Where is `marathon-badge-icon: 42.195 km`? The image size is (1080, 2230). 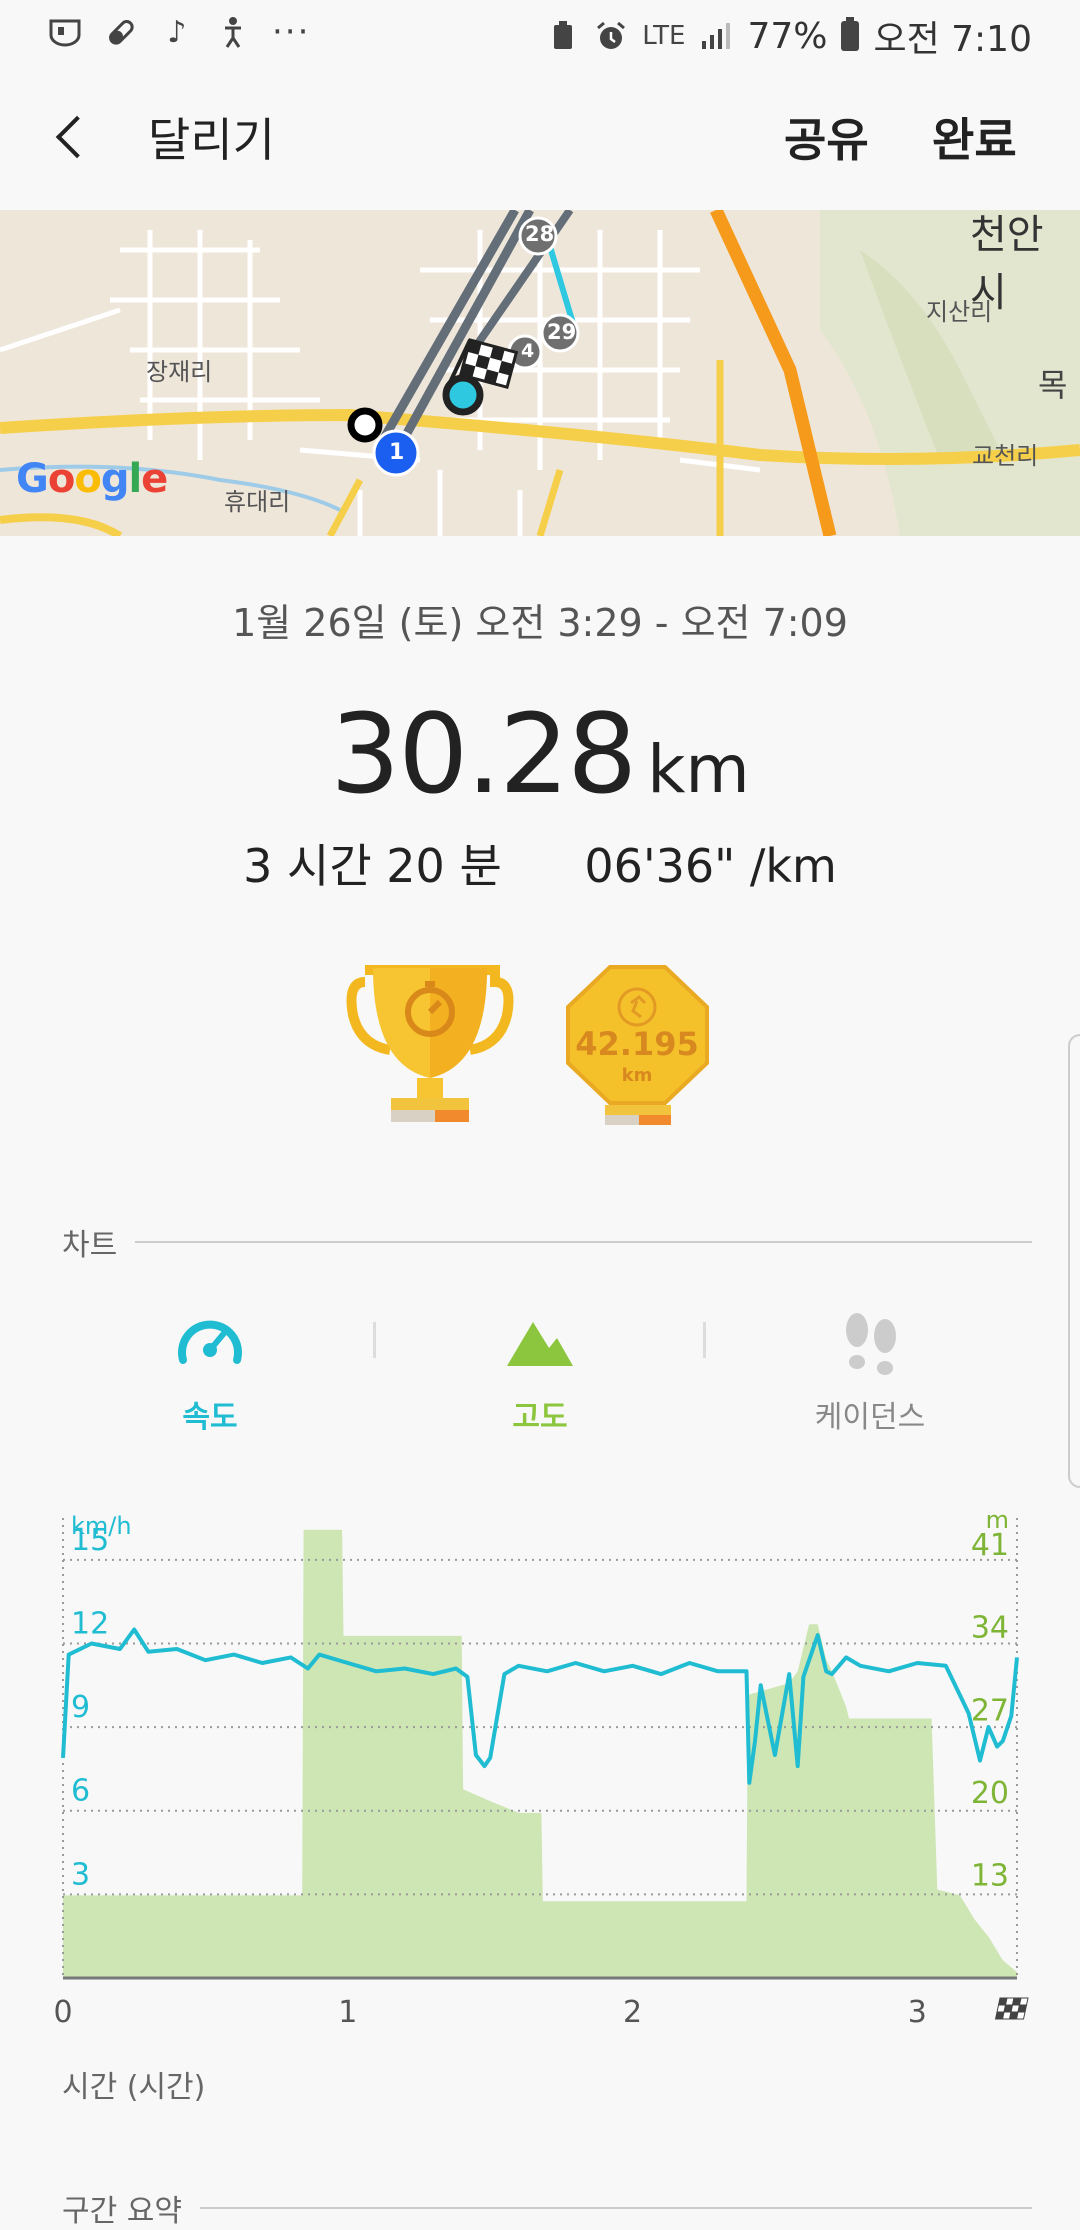 marathon-badge-icon: 42.195 km is located at coordinates (637, 1047).